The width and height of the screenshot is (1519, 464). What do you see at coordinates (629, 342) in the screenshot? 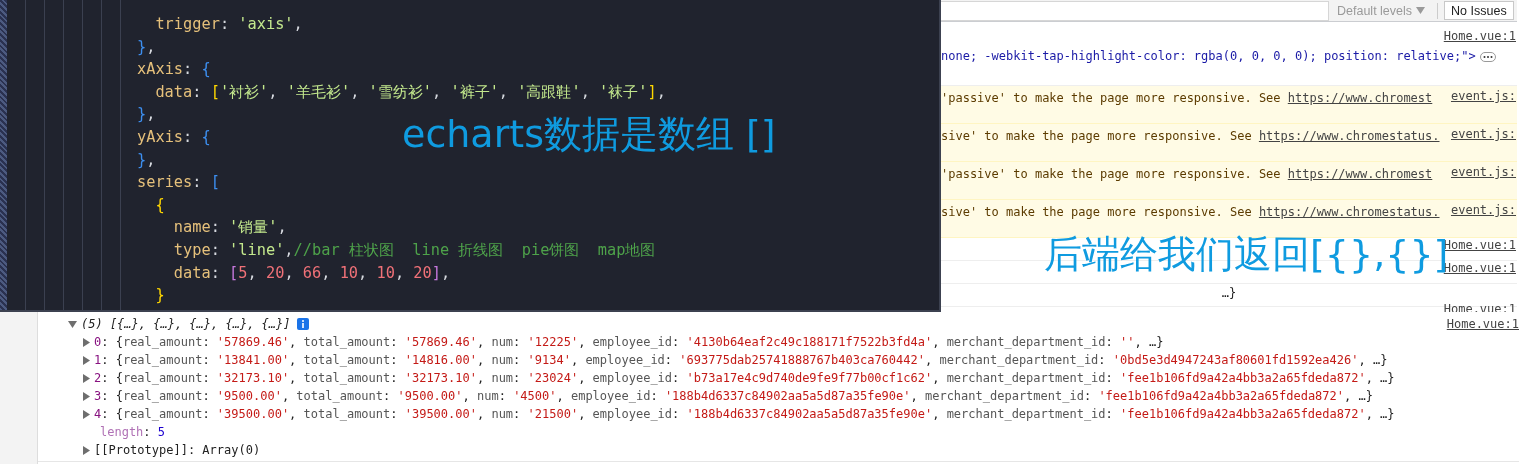
I see `object-preview: 0: {real_amount: '57869.46', total_amount: '57869.46', num: '12225', employee_id: '4130b64eaf2c49c188171f7522b3fd4a', merchant_department_id: '', …}` at bounding box center [629, 342].